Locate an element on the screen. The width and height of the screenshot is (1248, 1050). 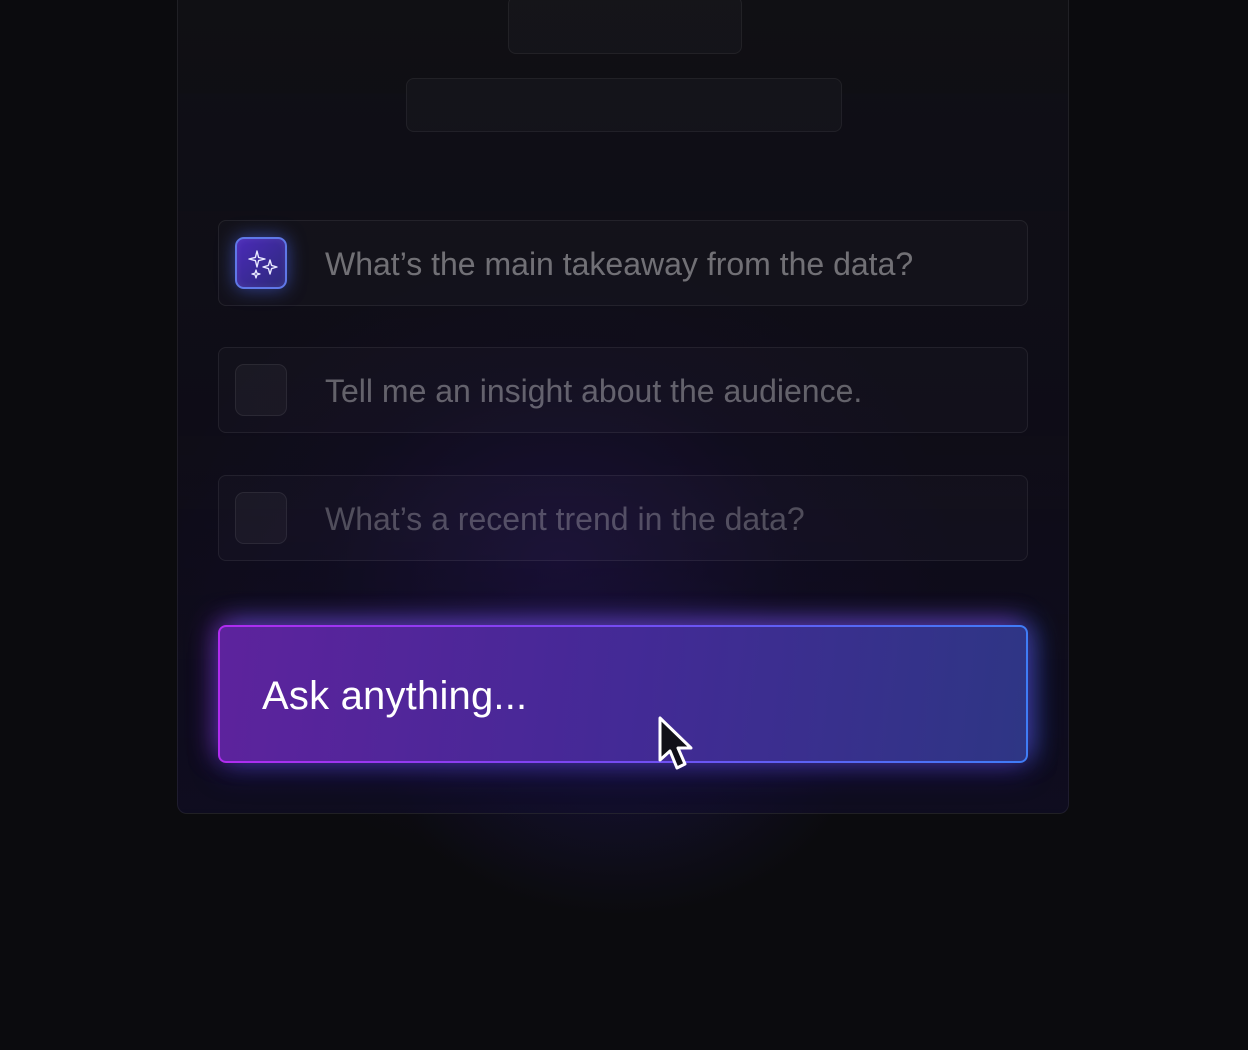
sparkles-icon is located at coordinates (261, 263).